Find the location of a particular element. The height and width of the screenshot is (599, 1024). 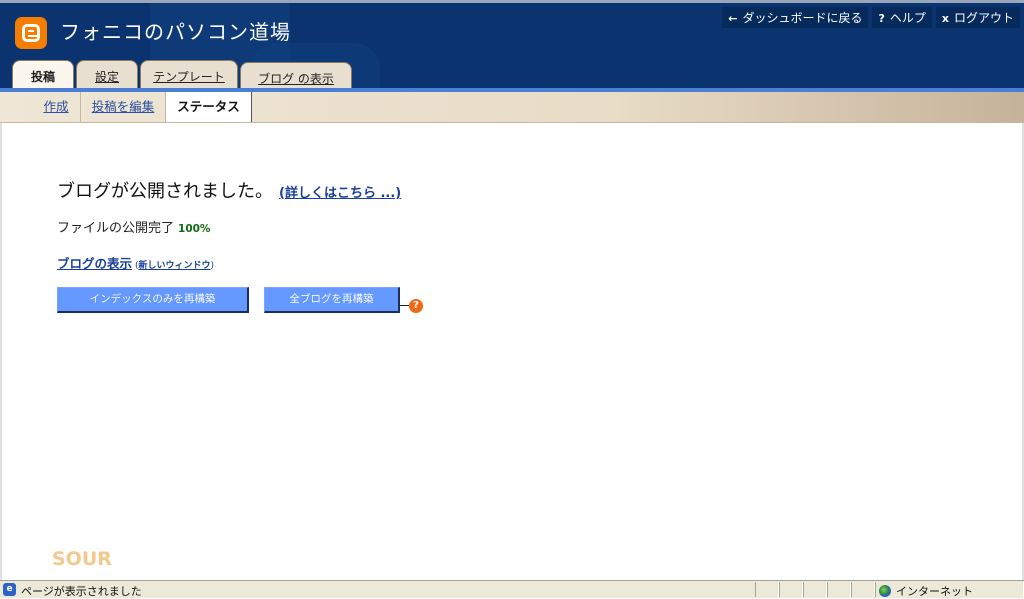

publish-heading: ブログが公開されました。 (詳しくはこちら ...) is located at coordinates (229, 190).